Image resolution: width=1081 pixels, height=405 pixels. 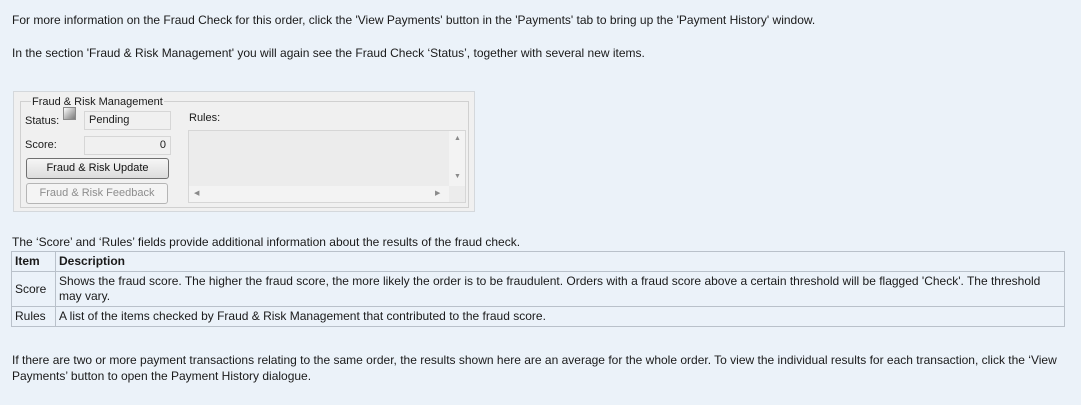 What do you see at coordinates (33, 261) in the screenshot?
I see `header-item: Item` at bounding box center [33, 261].